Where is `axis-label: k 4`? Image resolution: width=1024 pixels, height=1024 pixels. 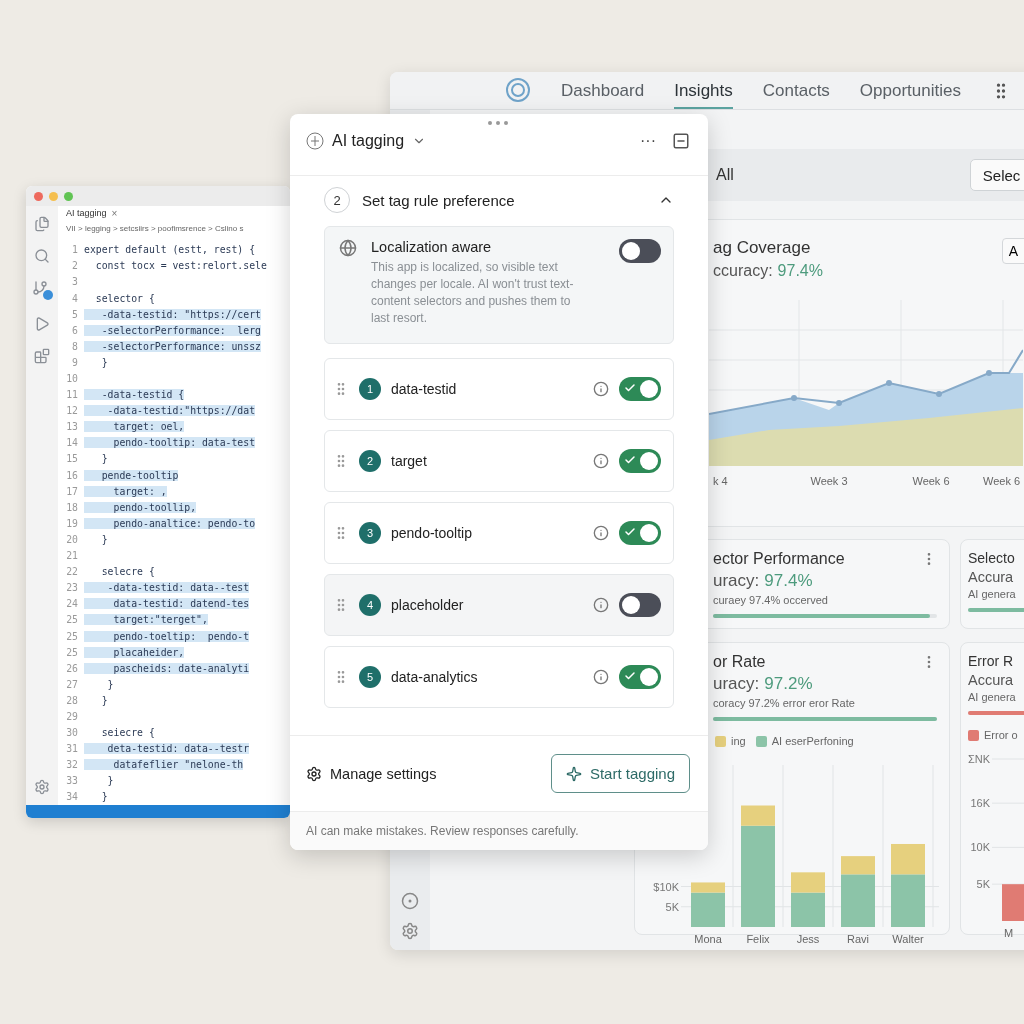
axis-label: k 4 is located at coordinates (721, 481).